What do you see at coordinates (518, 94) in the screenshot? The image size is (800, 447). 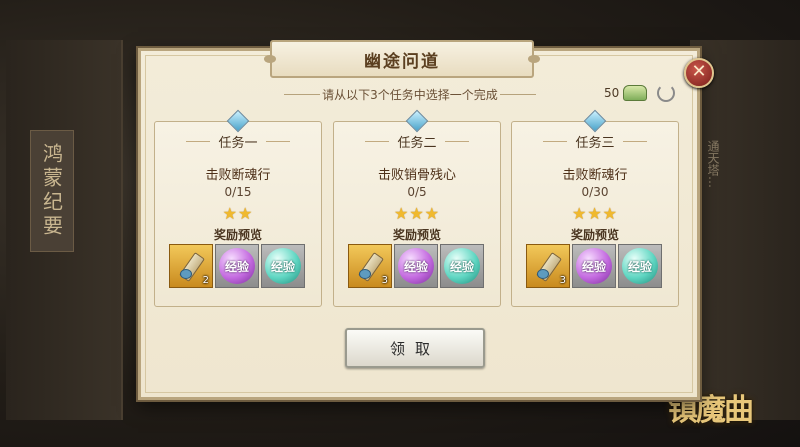 I see `divider-right` at bounding box center [518, 94].